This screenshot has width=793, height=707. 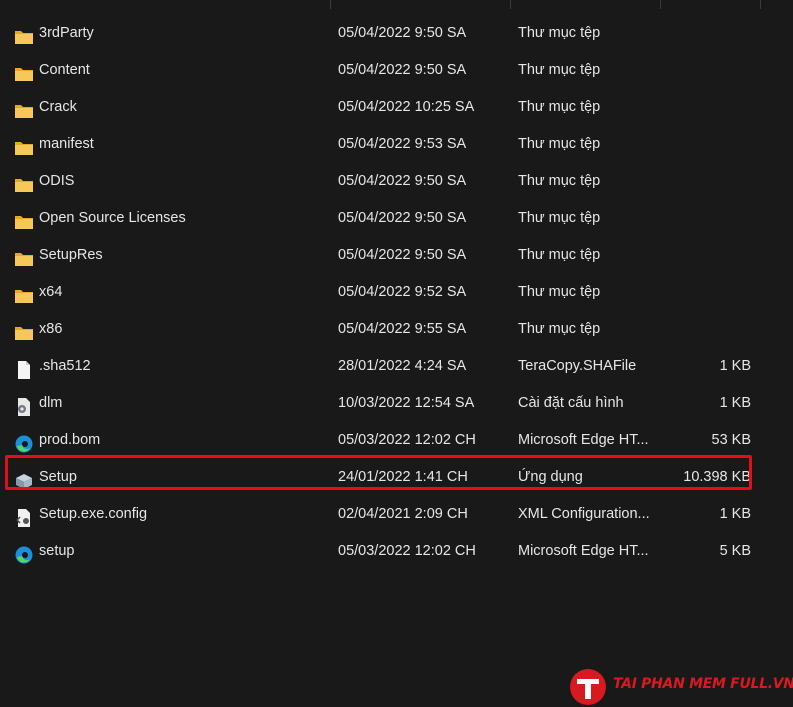 I want to click on watermark: TAI PHAN MEM FULL.VN, so click(x=680, y=686).